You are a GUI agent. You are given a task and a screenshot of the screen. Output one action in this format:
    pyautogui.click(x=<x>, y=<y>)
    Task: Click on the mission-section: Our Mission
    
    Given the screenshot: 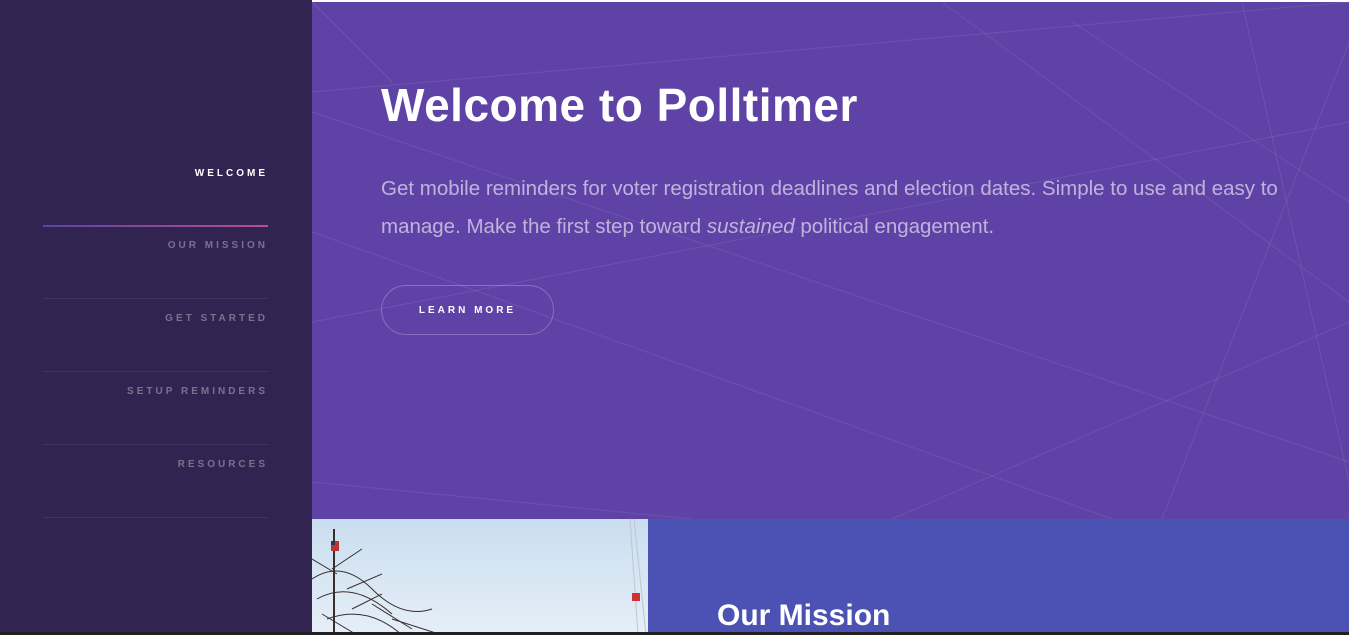 What is the action you would take?
    pyautogui.click(x=998, y=577)
    